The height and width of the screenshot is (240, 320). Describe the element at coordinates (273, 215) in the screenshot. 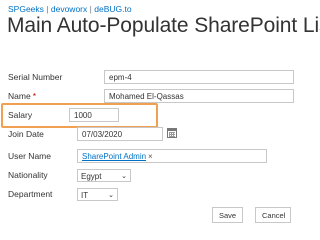

I see `cancel-button: Cancel` at that location.